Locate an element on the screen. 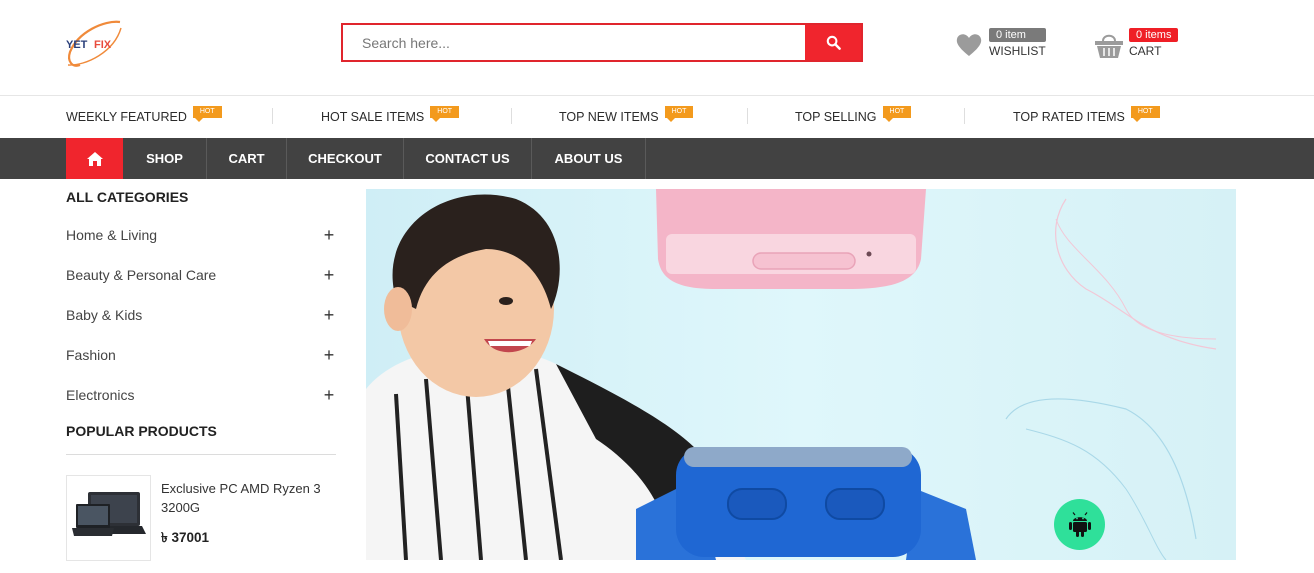 The width and height of the screenshot is (1314, 573). home-icon is located at coordinates (94, 158).